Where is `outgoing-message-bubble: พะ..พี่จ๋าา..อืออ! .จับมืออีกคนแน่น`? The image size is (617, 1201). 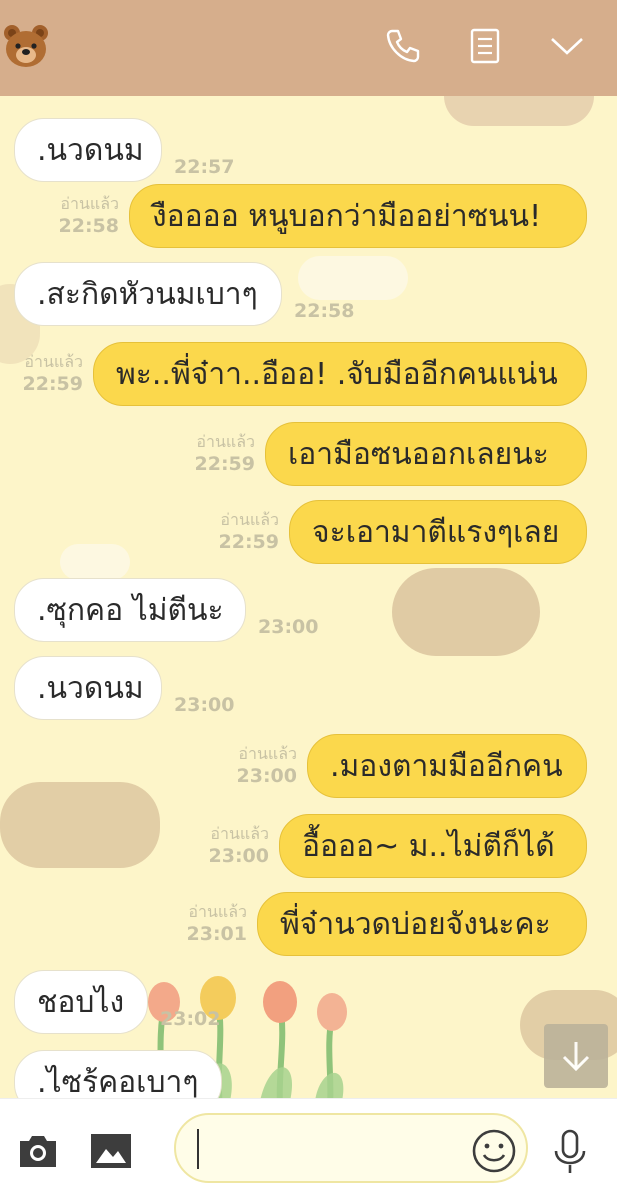
outgoing-message-bubble: พะ..พี่จ๋าา..อืออ! .จับมืออีกคนแน่น is located at coordinates (340, 374).